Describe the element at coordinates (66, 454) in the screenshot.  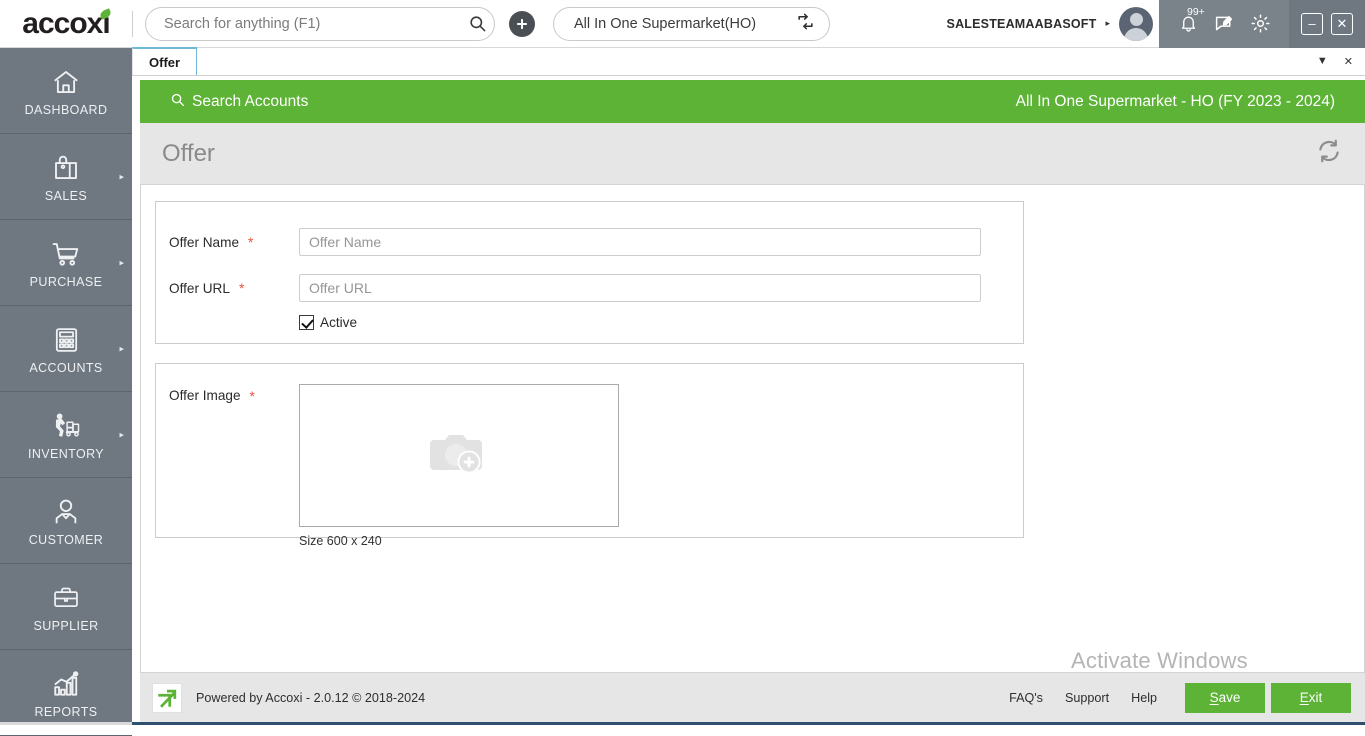
I see `sidebar-item-label: INVENTORY` at that location.